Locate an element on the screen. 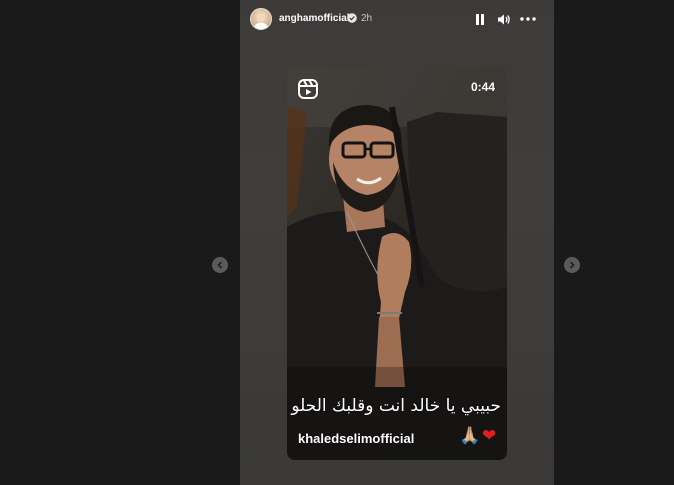  more-options-icon is located at coordinates (528, 19).